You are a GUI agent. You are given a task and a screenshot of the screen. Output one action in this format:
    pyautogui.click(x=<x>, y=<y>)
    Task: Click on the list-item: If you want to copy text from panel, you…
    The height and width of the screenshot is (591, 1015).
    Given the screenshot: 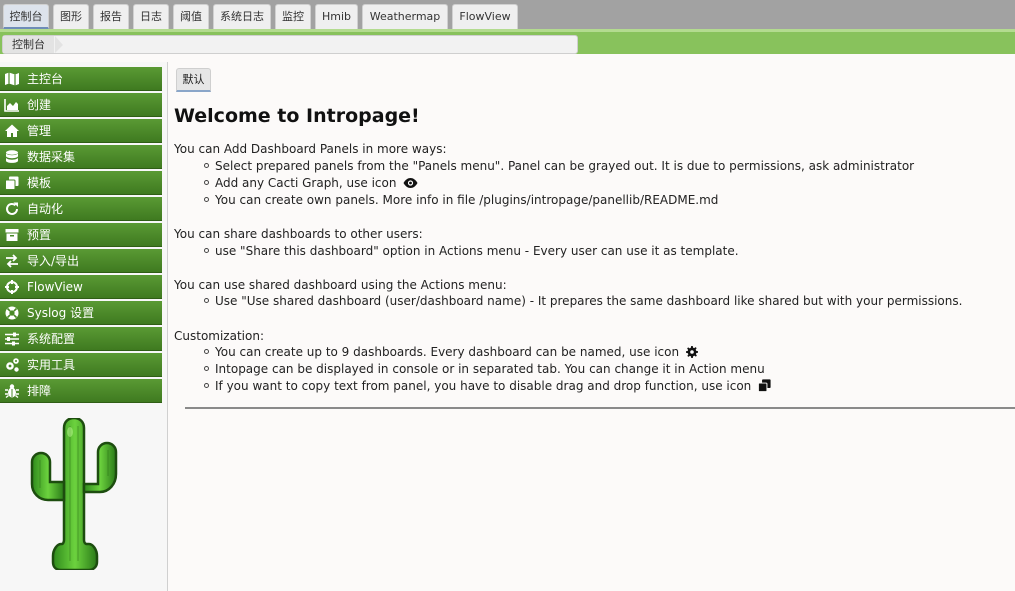 What is the action you would take?
    pyautogui.click(x=487, y=386)
    